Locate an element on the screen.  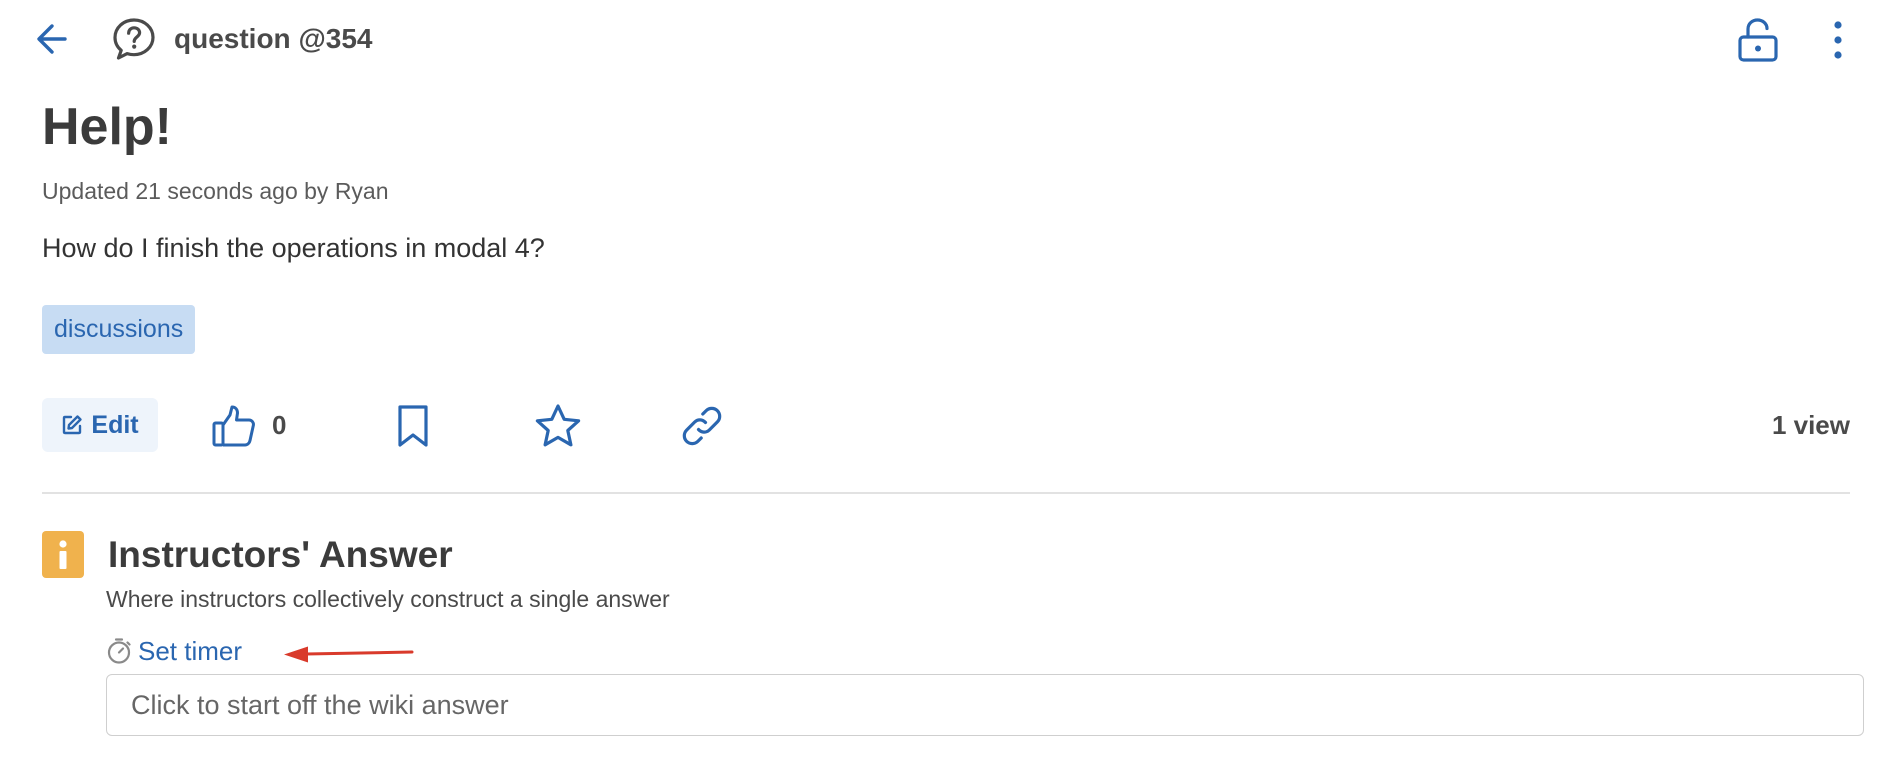
edit-icon is located at coordinates (73, 425).